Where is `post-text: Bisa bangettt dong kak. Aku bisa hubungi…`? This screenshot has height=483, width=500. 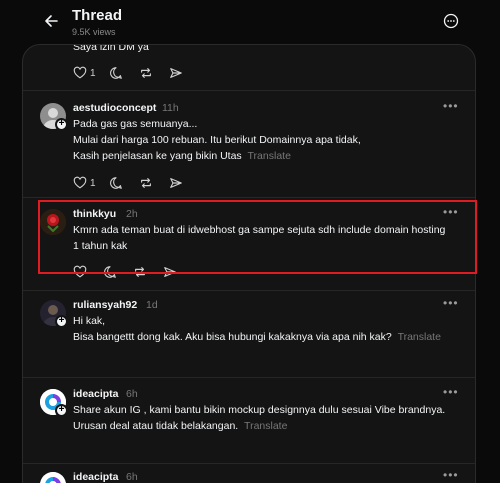 post-text: Bisa bangettt dong kak. Aku bisa hubungi… is located at coordinates (232, 337).